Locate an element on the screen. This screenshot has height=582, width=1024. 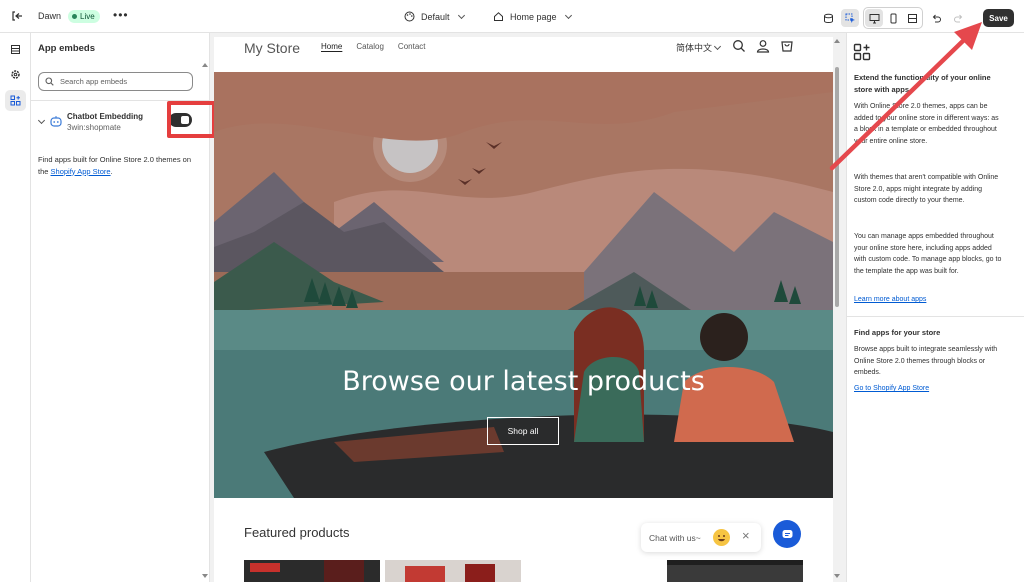
save-button: Save is located at coordinates (998, 18).